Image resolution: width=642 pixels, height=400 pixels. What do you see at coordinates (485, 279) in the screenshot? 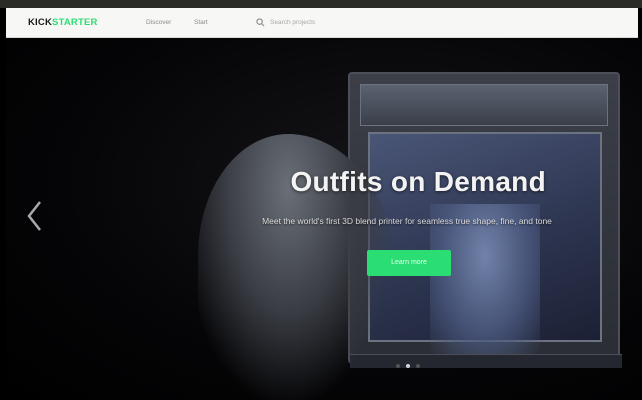
I see `printed-garment` at bounding box center [485, 279].